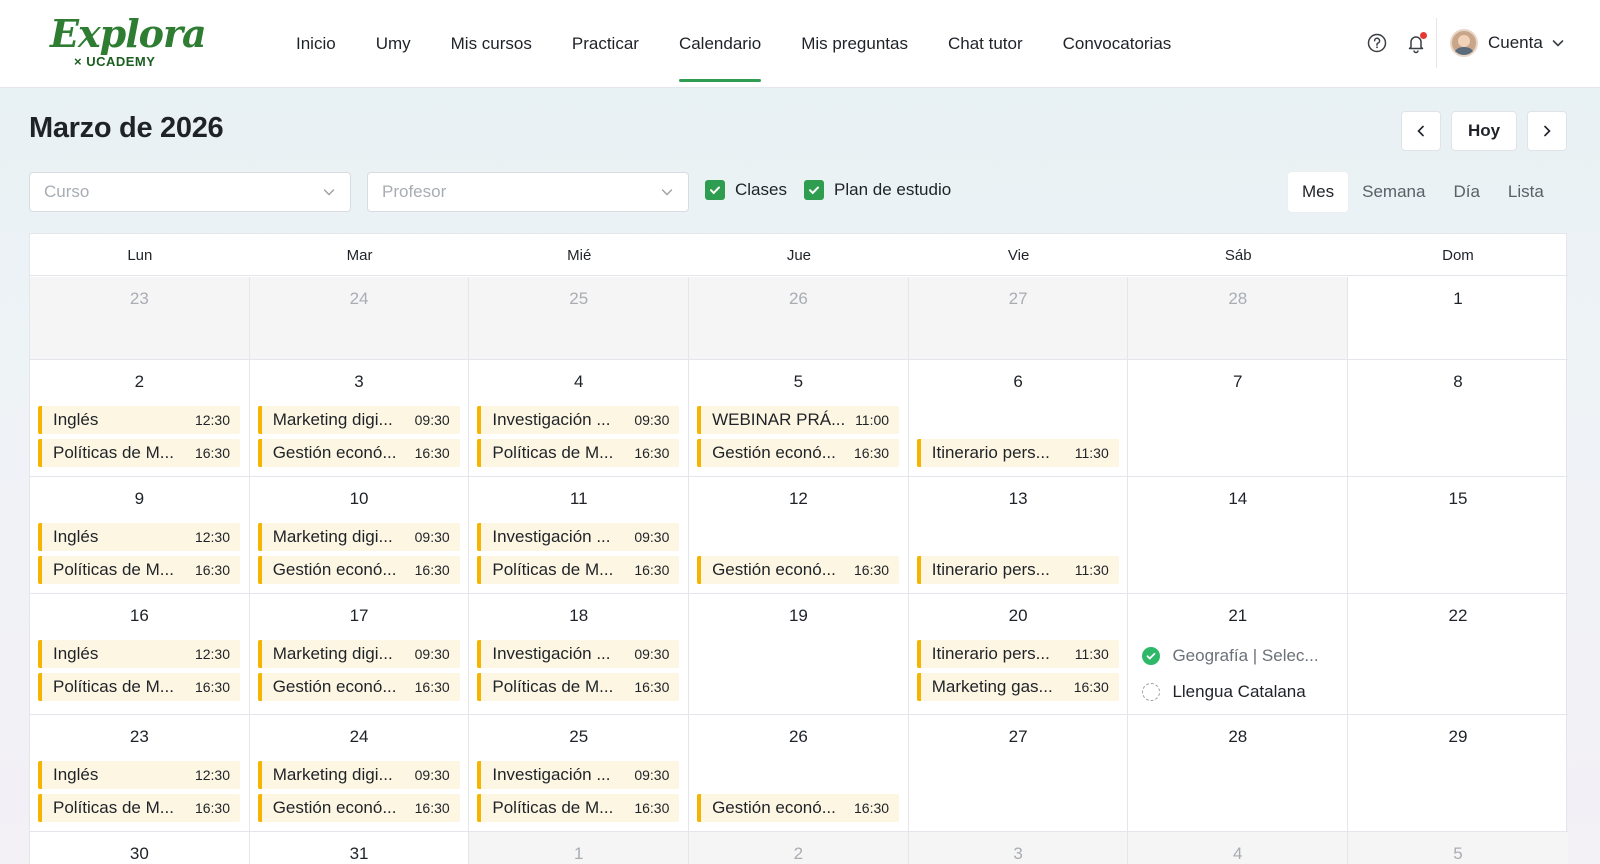 This screenshot has width=1600, height=864. I want to click on day-cell: 26 Gestión econó... 16:30, so click(799, 773).